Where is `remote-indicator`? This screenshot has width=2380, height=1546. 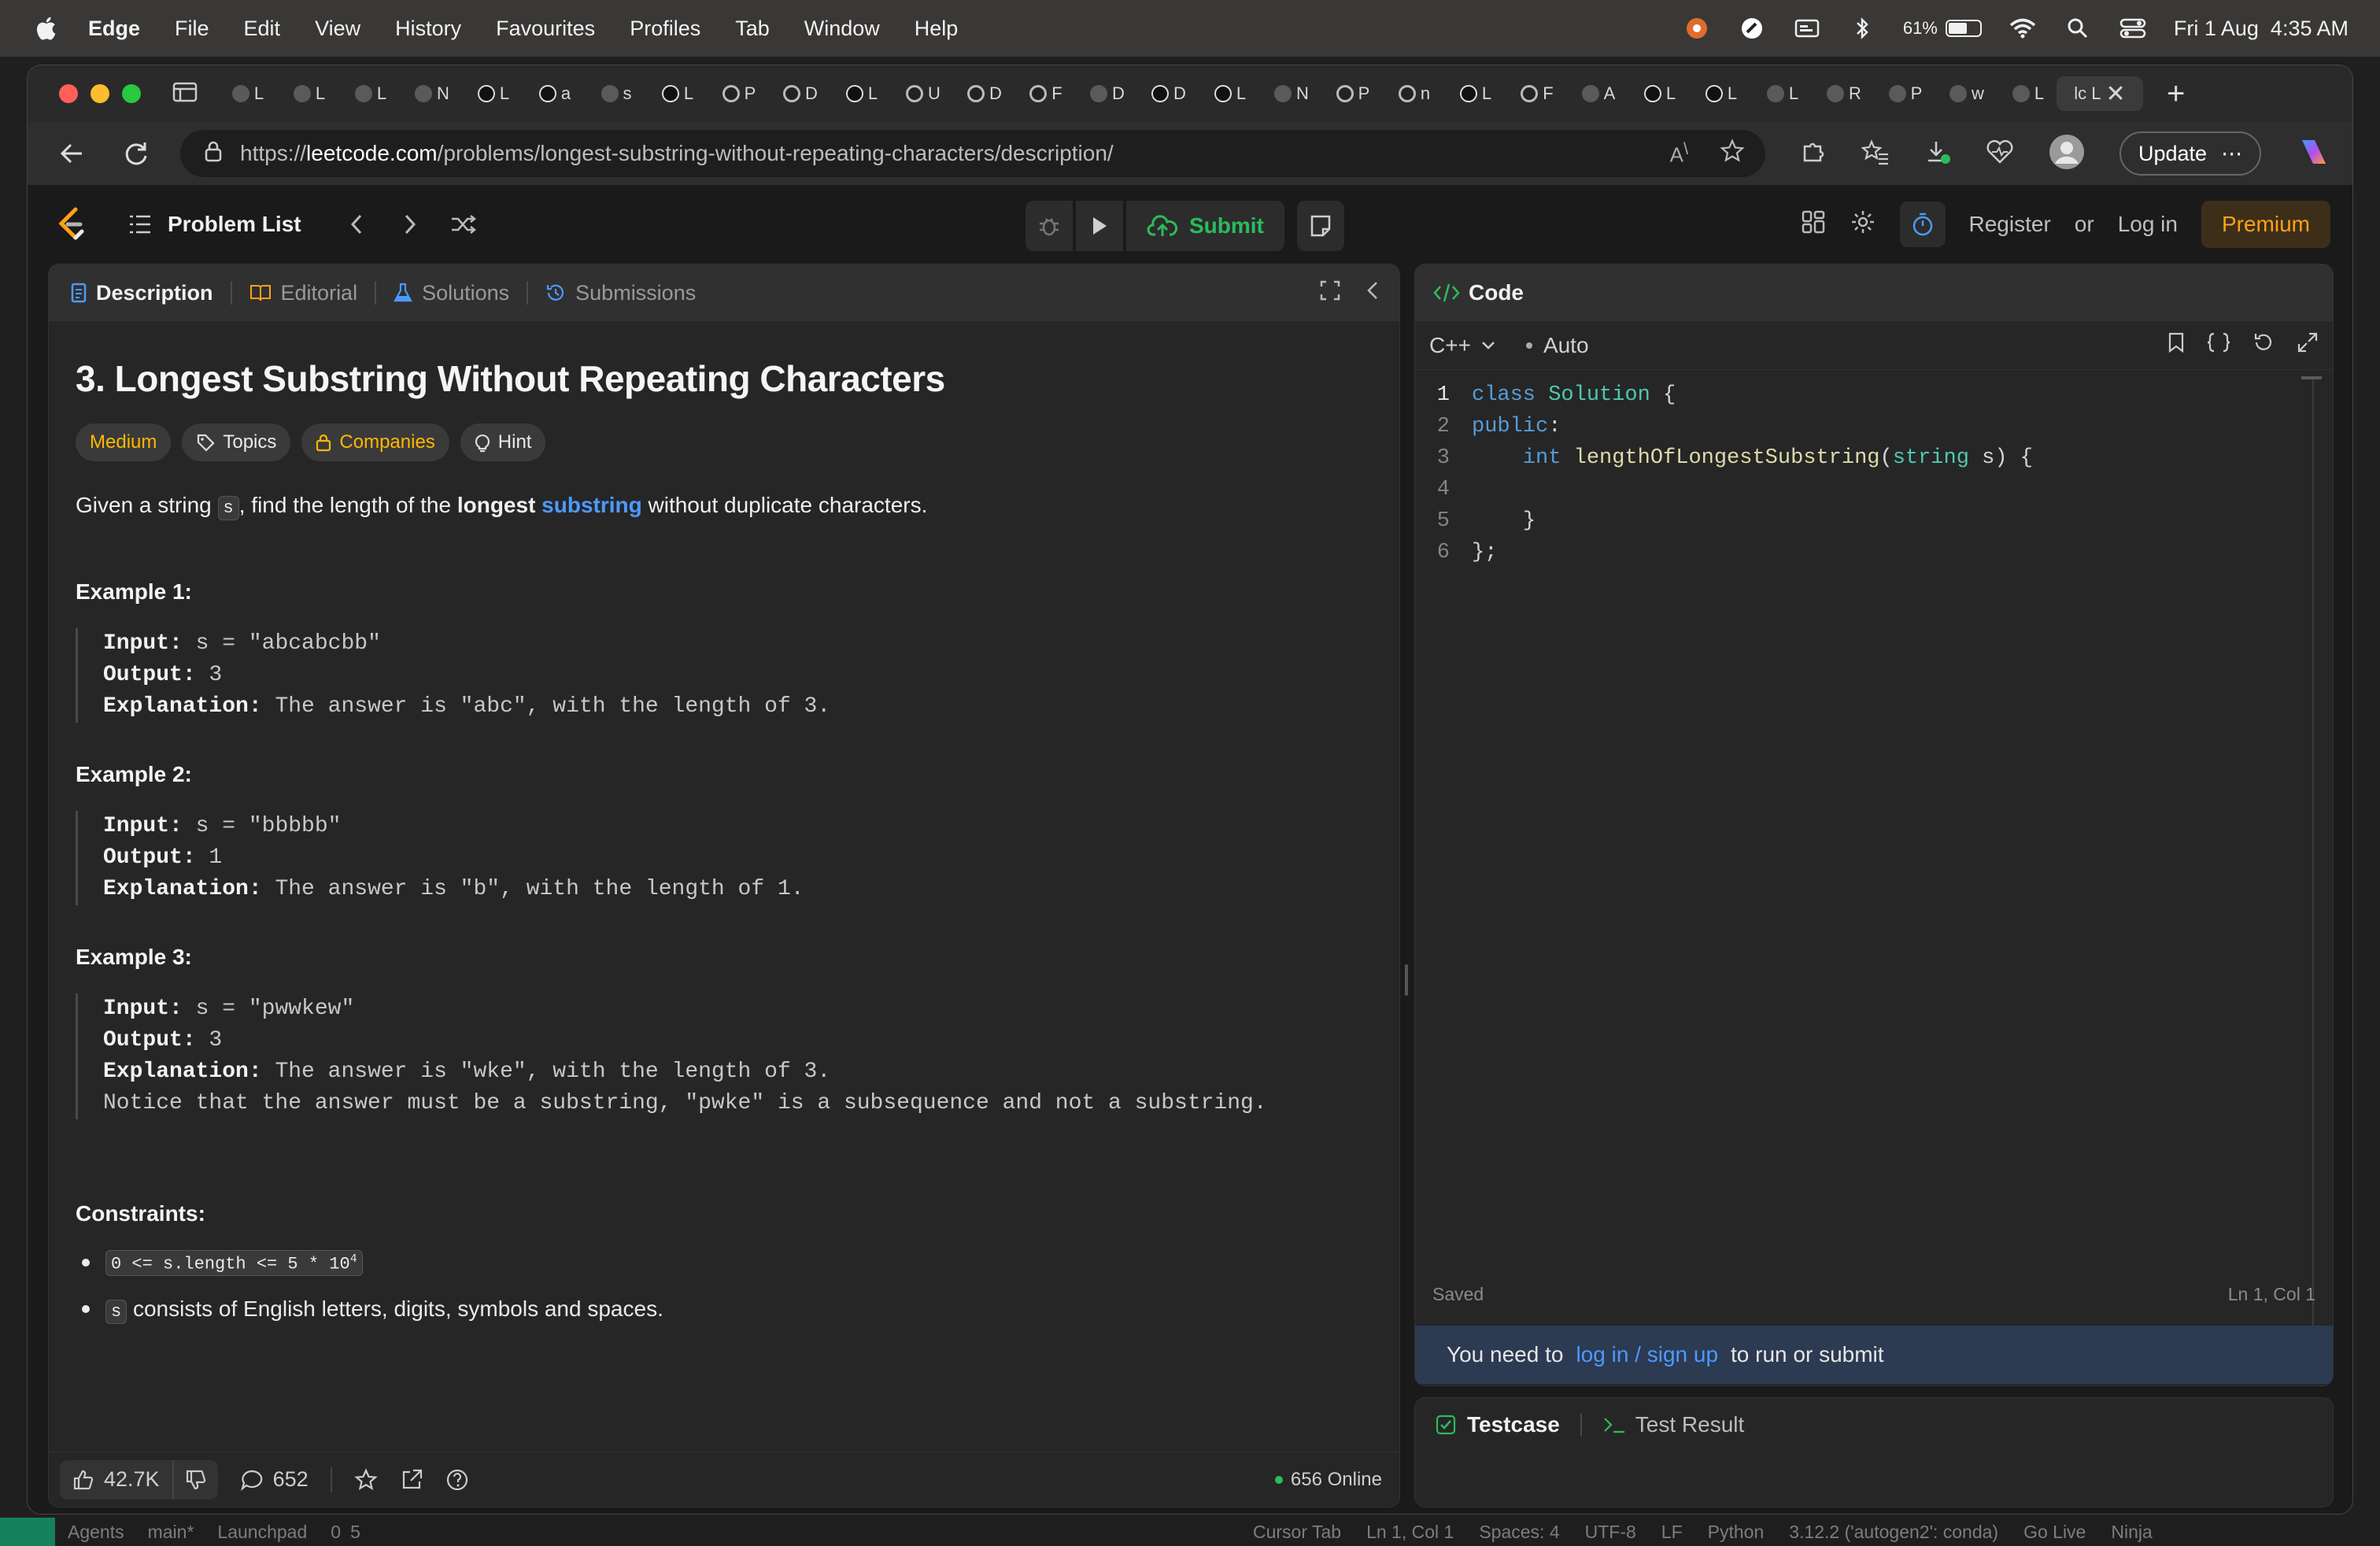 remote-indicator is located at coordinates (27, 1532).